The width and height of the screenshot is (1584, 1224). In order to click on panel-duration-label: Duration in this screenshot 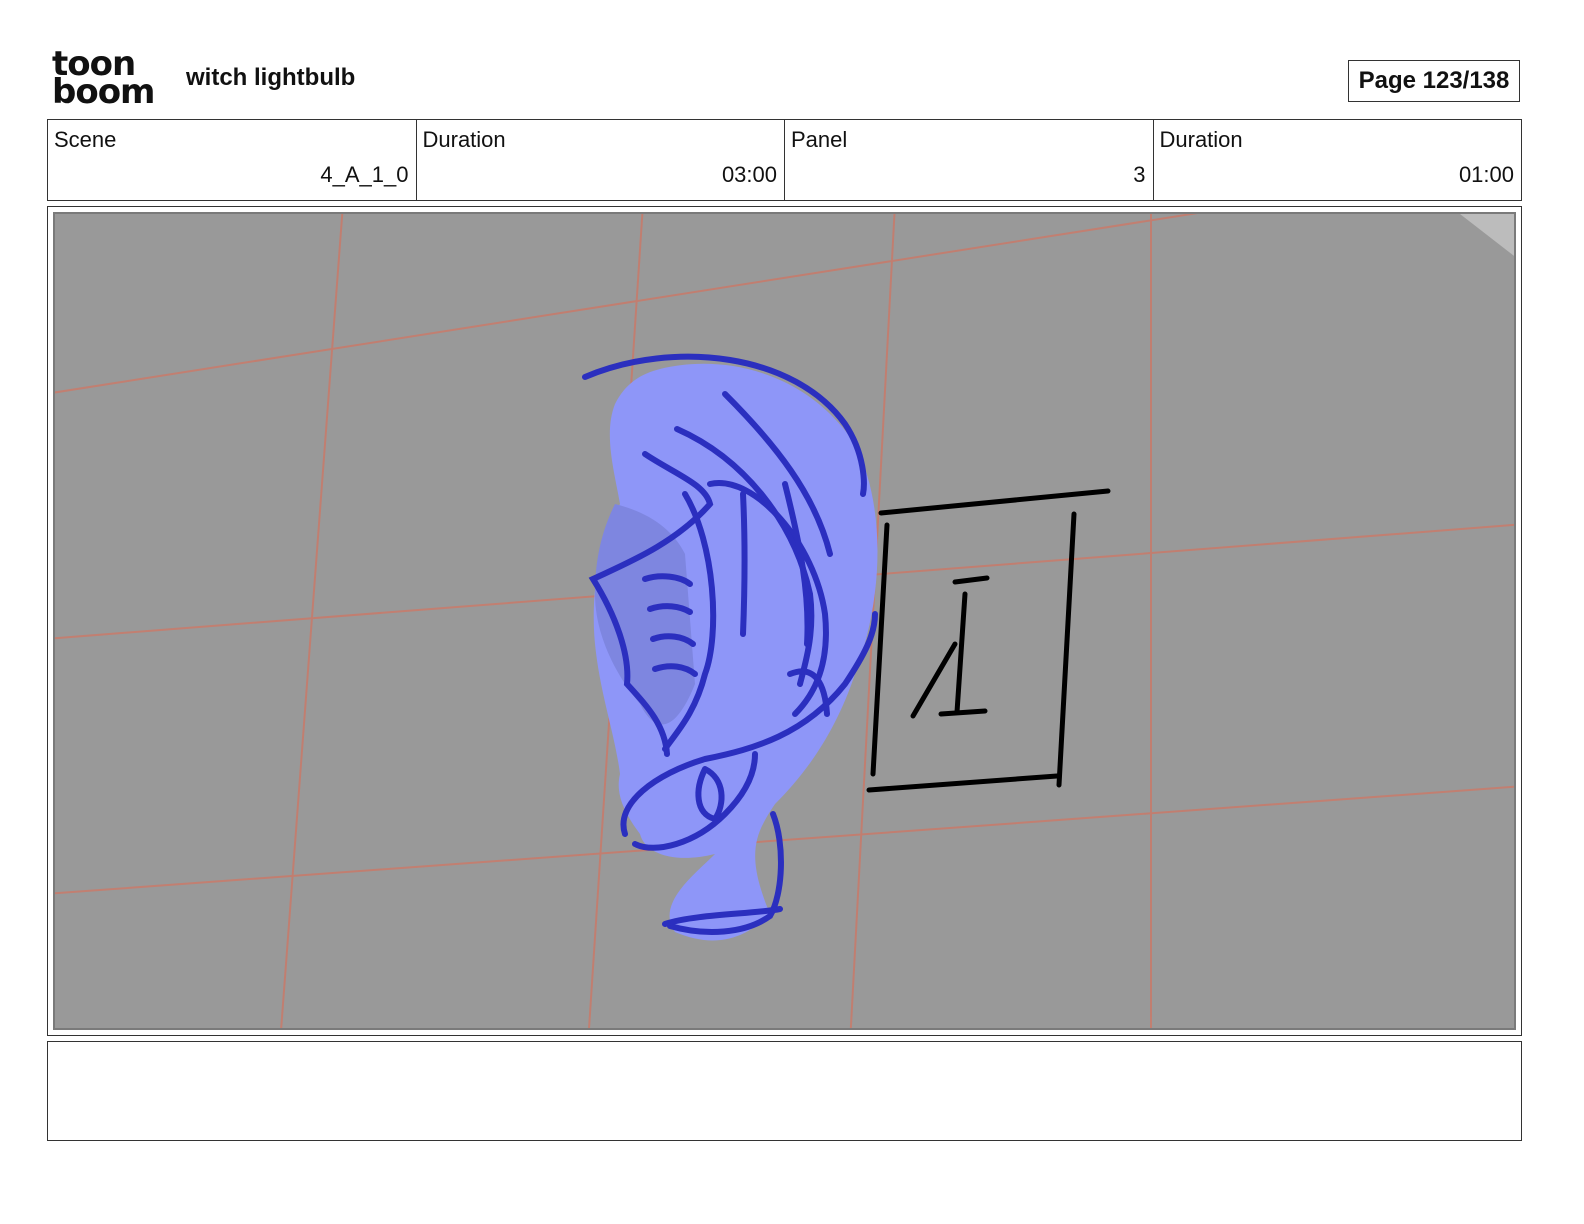, I will do `click(1201, 139)`.